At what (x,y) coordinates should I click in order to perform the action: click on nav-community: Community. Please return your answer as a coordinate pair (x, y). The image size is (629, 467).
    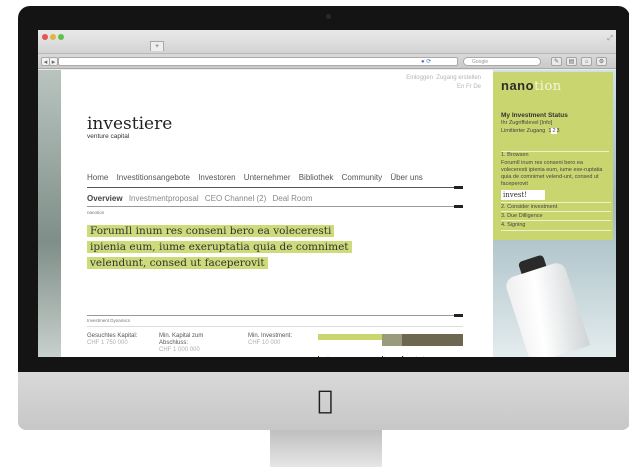
    Looking at the image, I should click on (362, 177).